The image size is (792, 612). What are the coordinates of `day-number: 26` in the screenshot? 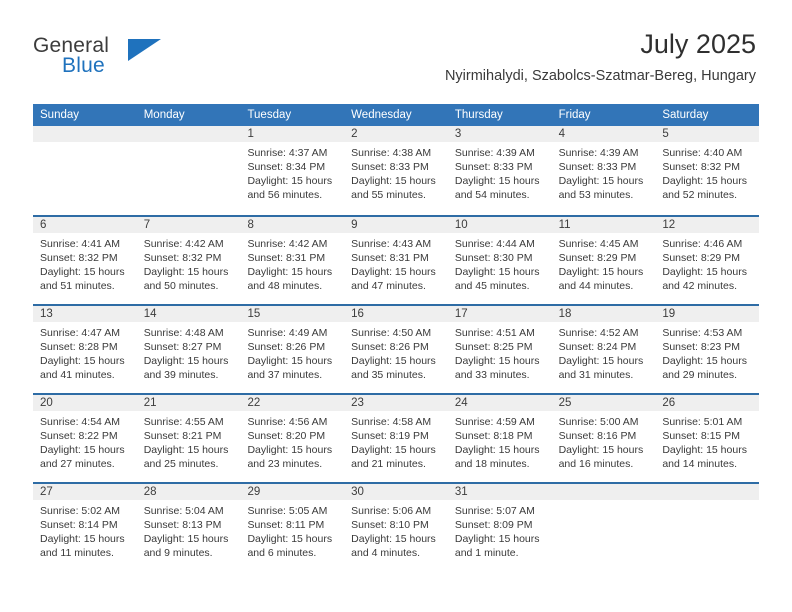 It's located at (707, 403).